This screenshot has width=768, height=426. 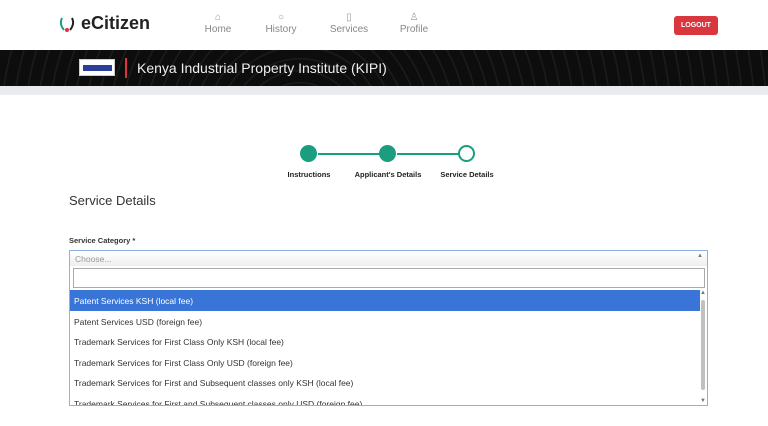 I want to click on scroll-up-icon: ▲, so click(x=703, y=293).